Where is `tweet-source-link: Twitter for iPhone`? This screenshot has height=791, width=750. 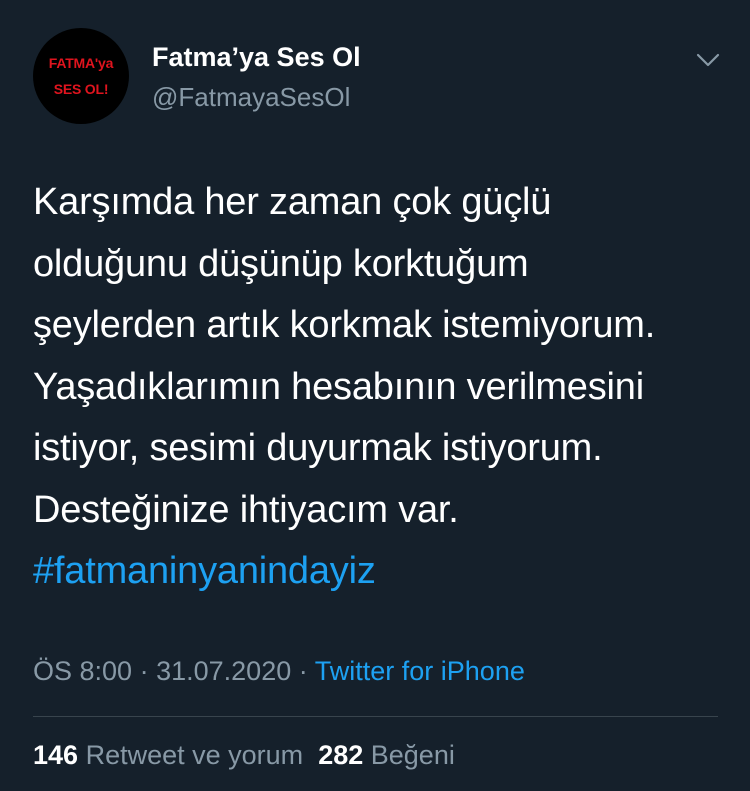
tweet-source-link: Twitter for iPhone is located at coordinates (420, 671).